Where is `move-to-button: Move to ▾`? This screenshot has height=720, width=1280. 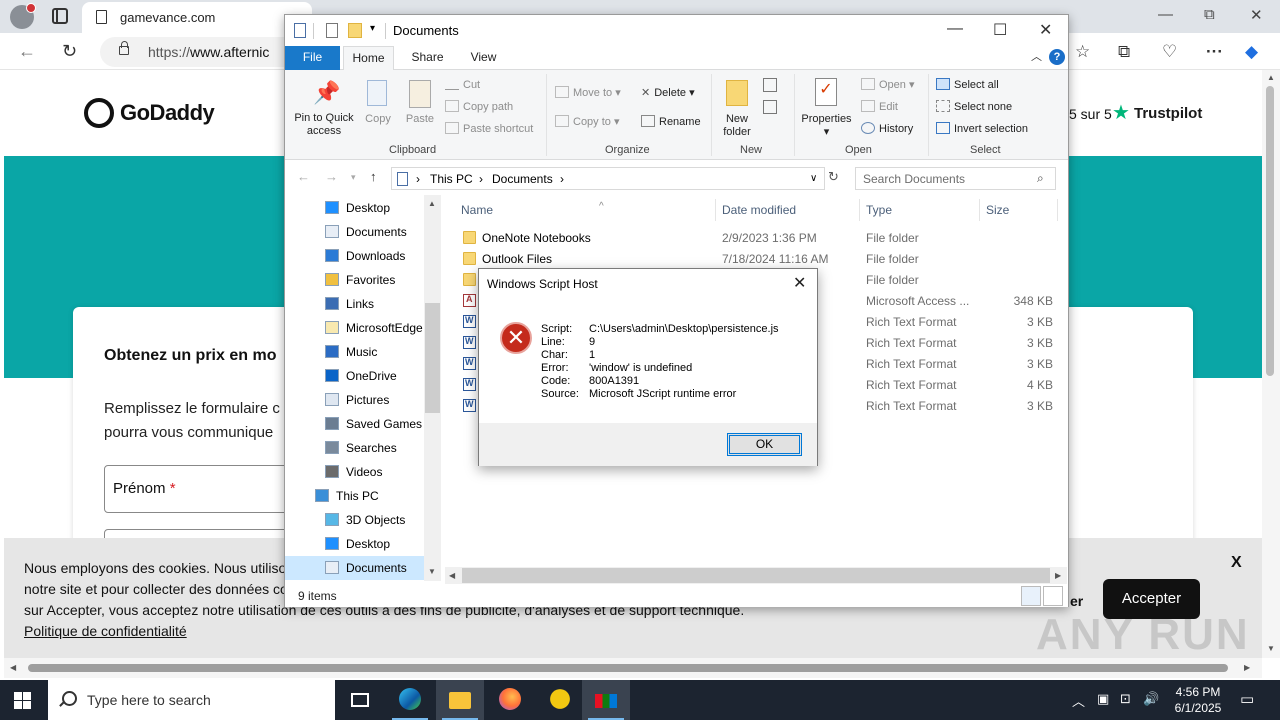
move-to-button: Move to ▾ is located at coordinates (588, 92).